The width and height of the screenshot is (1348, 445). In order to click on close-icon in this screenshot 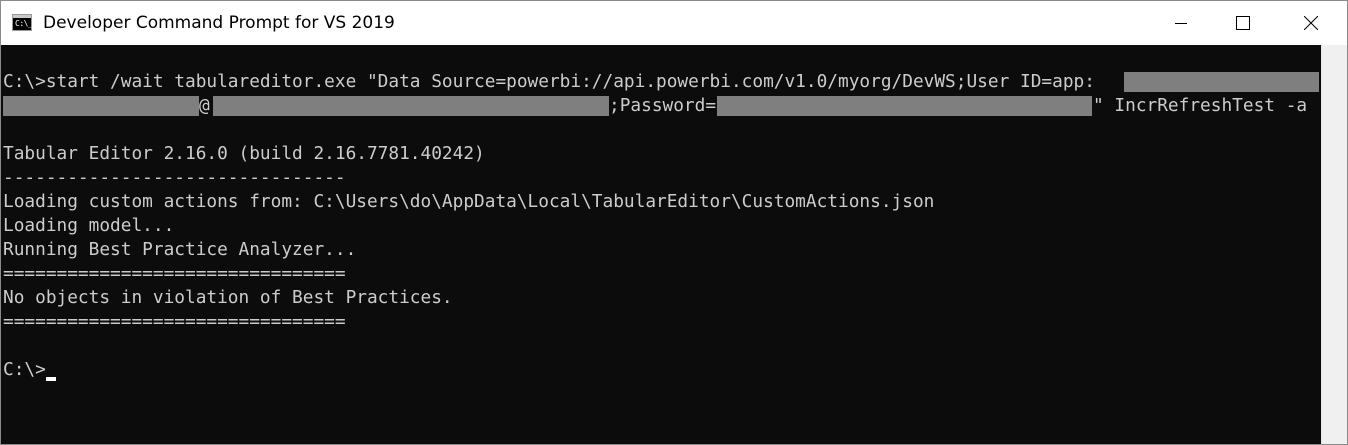, I will do `click(1311, 23)`.